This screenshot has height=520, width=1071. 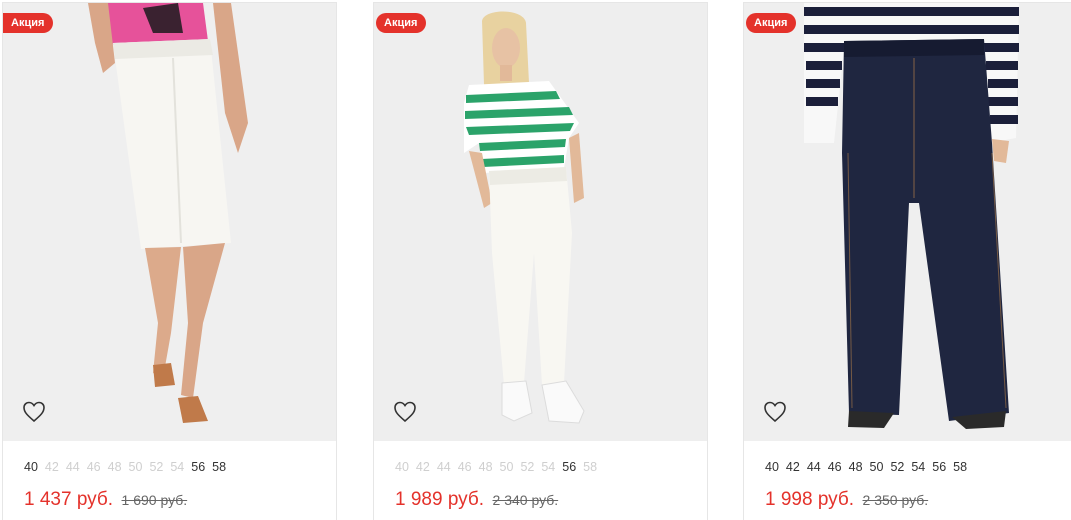 I want to click on old-price: 2 340 руб., so click(x=525, y=500).